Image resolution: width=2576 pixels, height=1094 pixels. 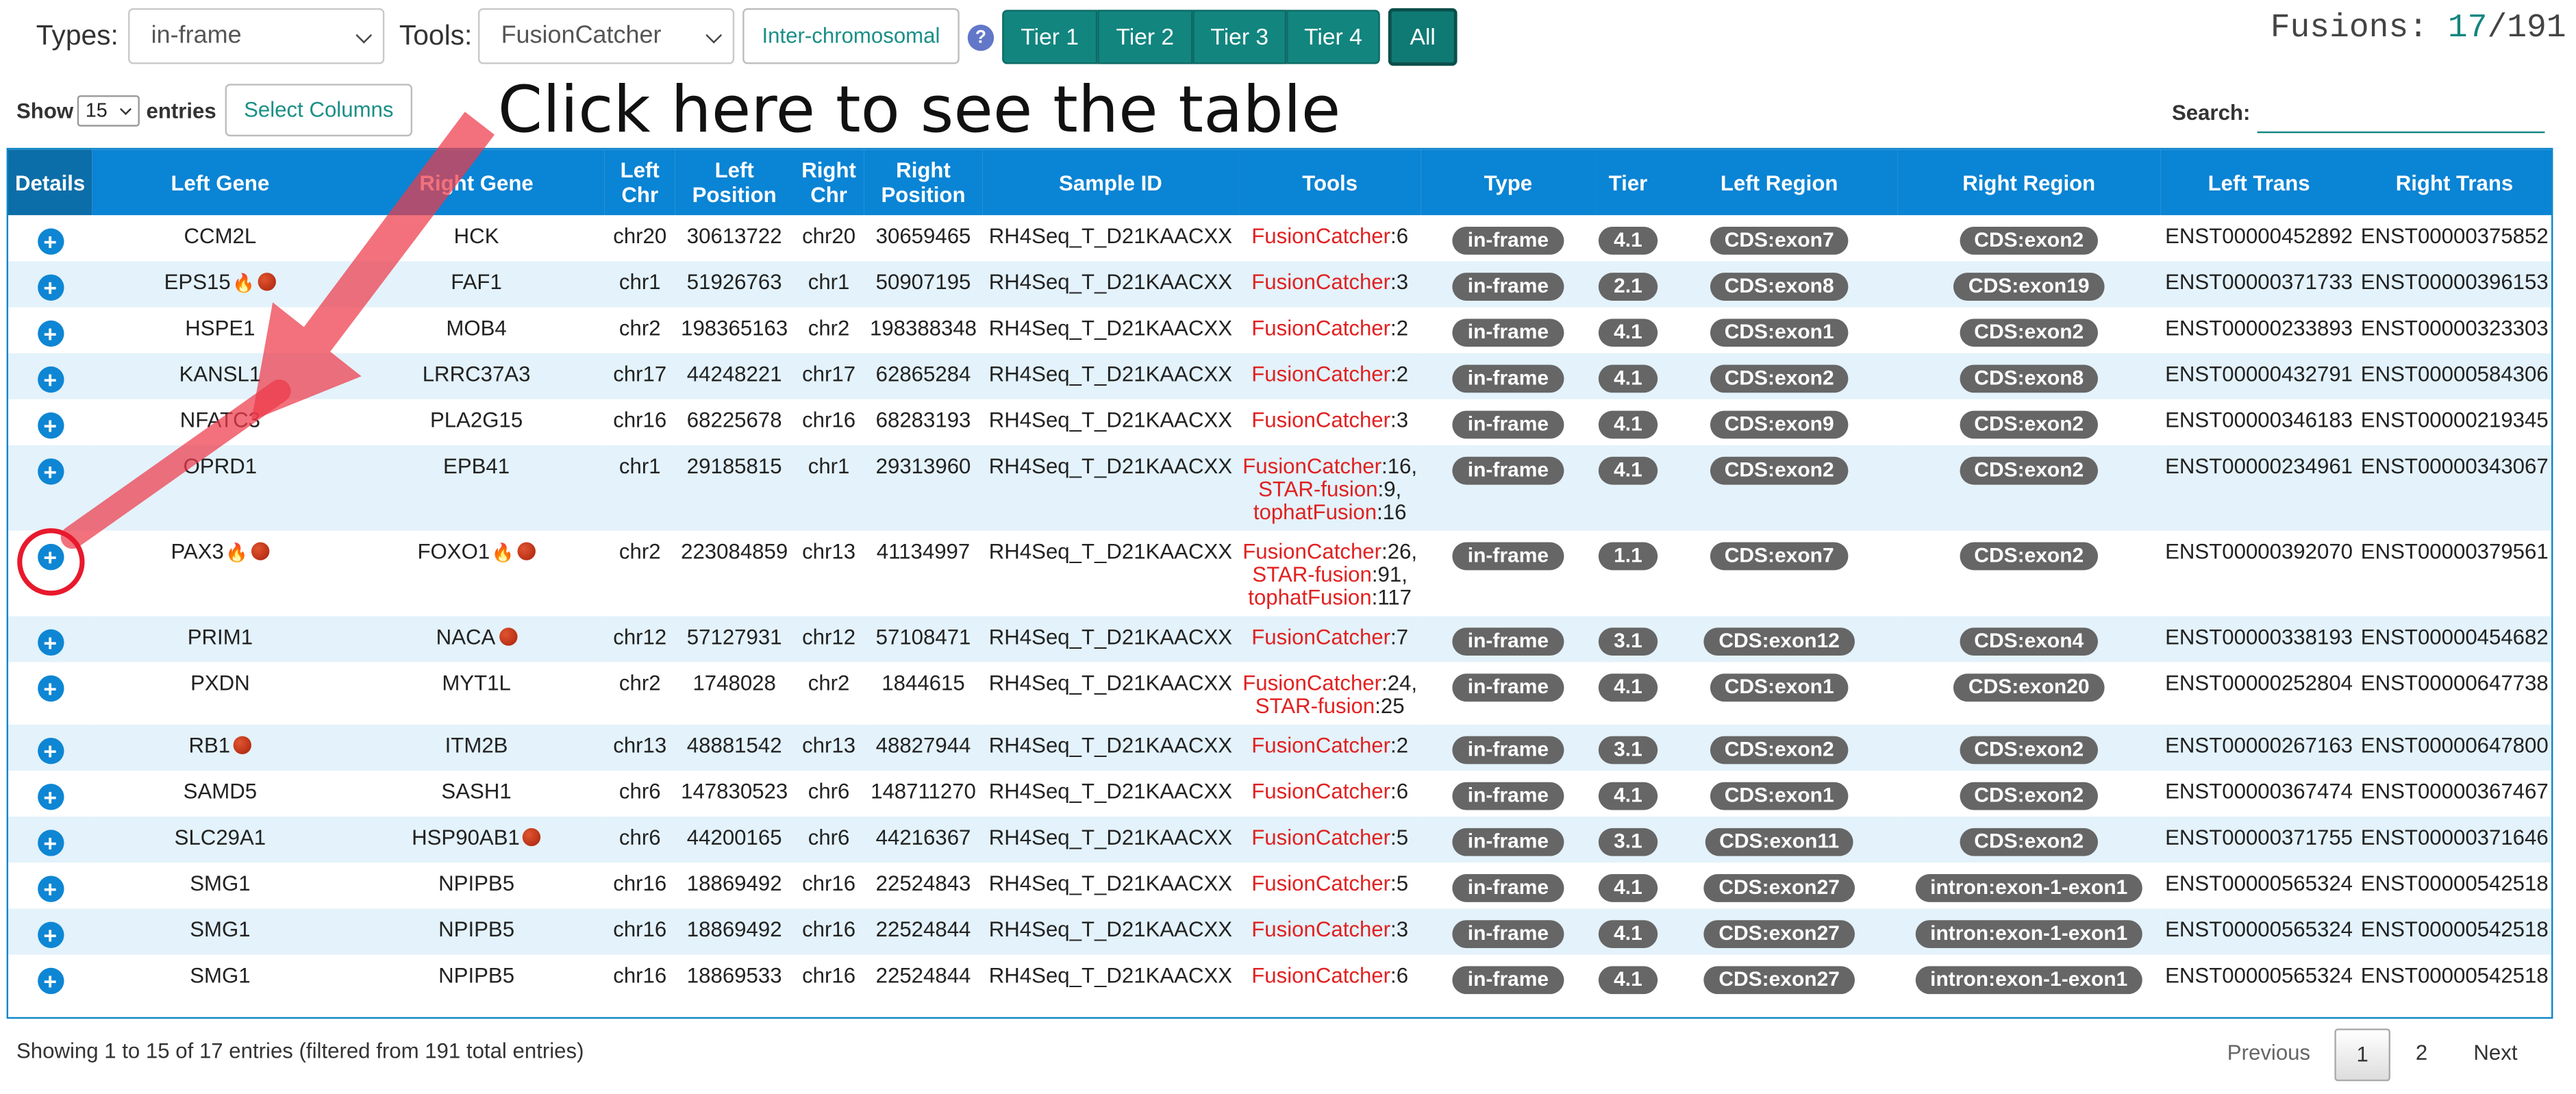 What do you see at coordinates (829, 978) in the screenshot?
I see `right-chr-cell: chr16` at bounding box center [829, 978].